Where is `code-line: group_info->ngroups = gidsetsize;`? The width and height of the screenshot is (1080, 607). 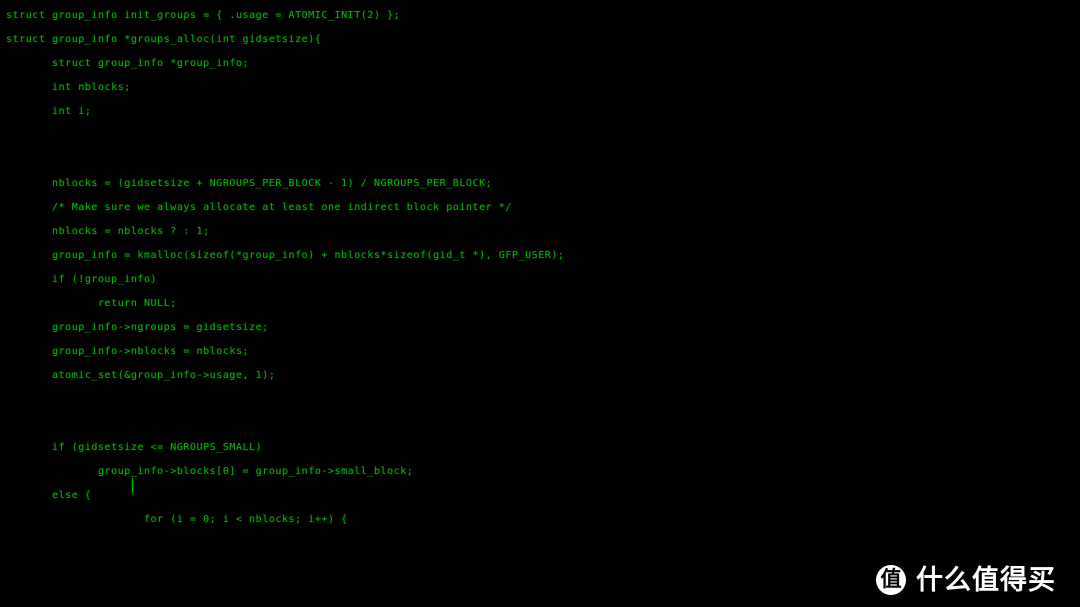
code-line: group_info->ngroups = gidsetsize; is located at coordinates (543, 328).